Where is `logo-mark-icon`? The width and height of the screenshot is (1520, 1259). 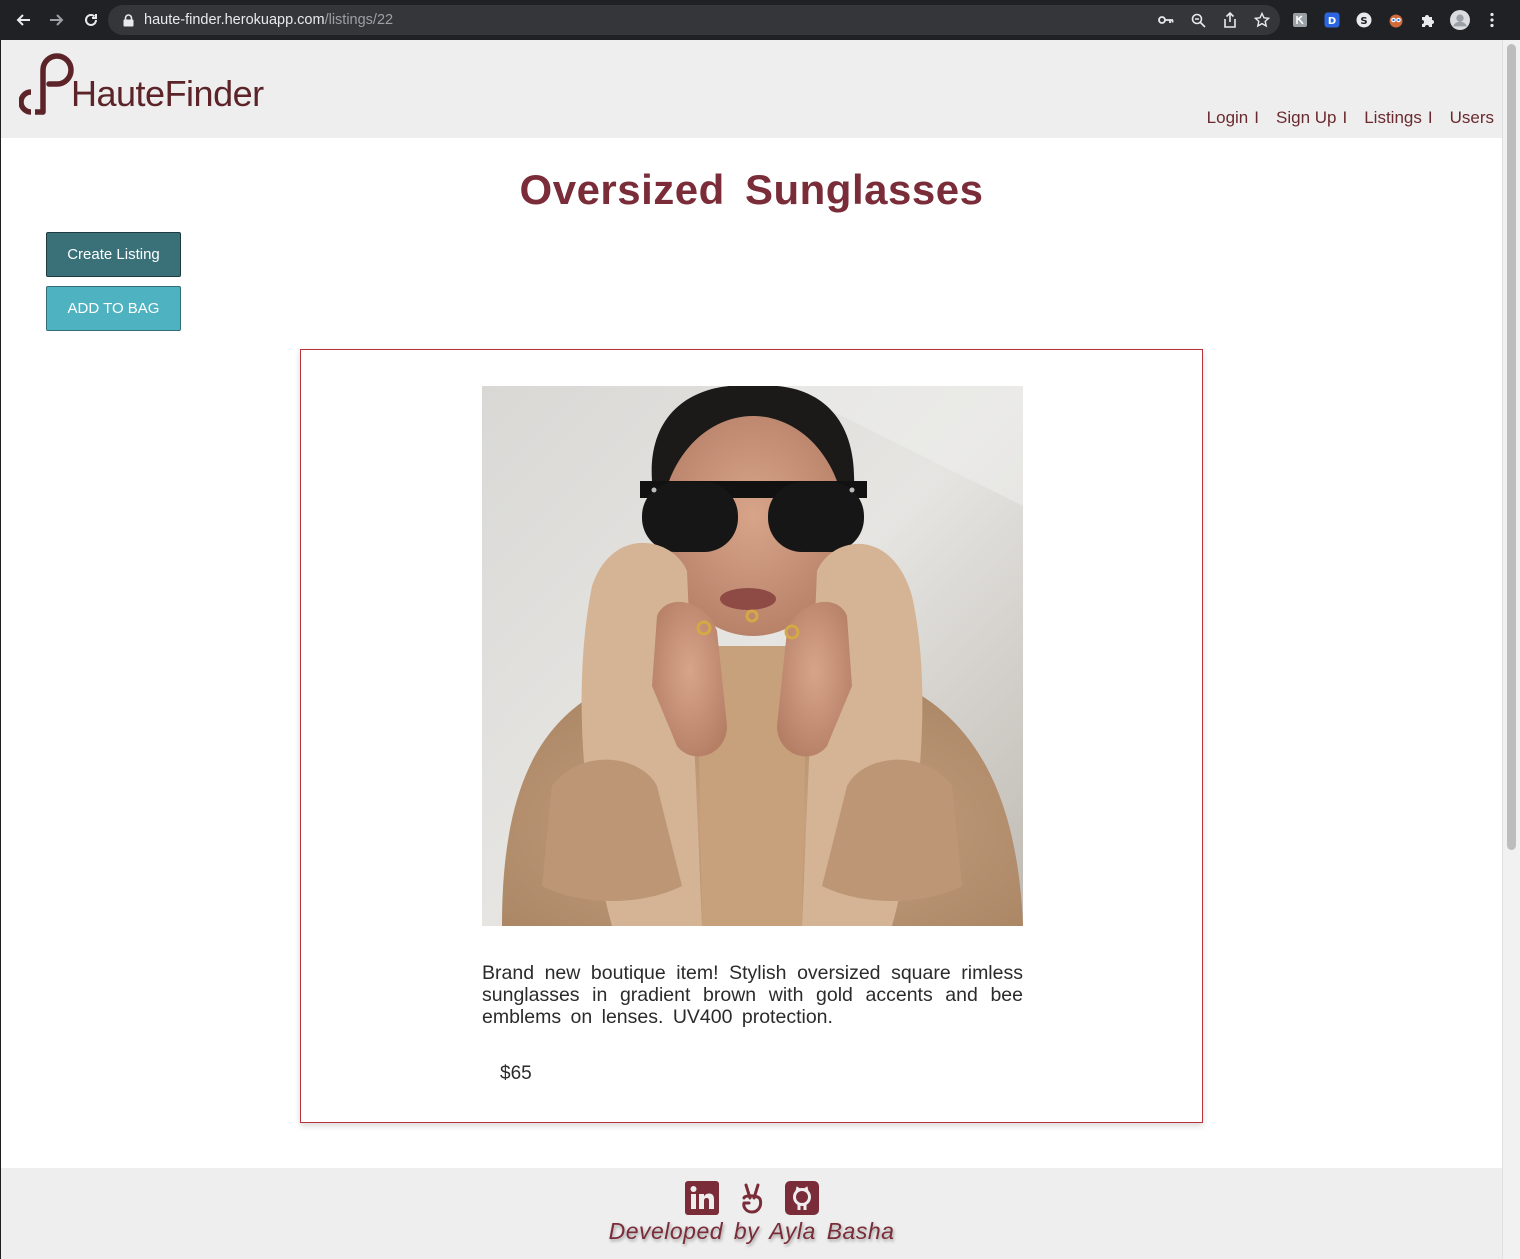 logo-mark-icon is located at coordinates (46, 84).